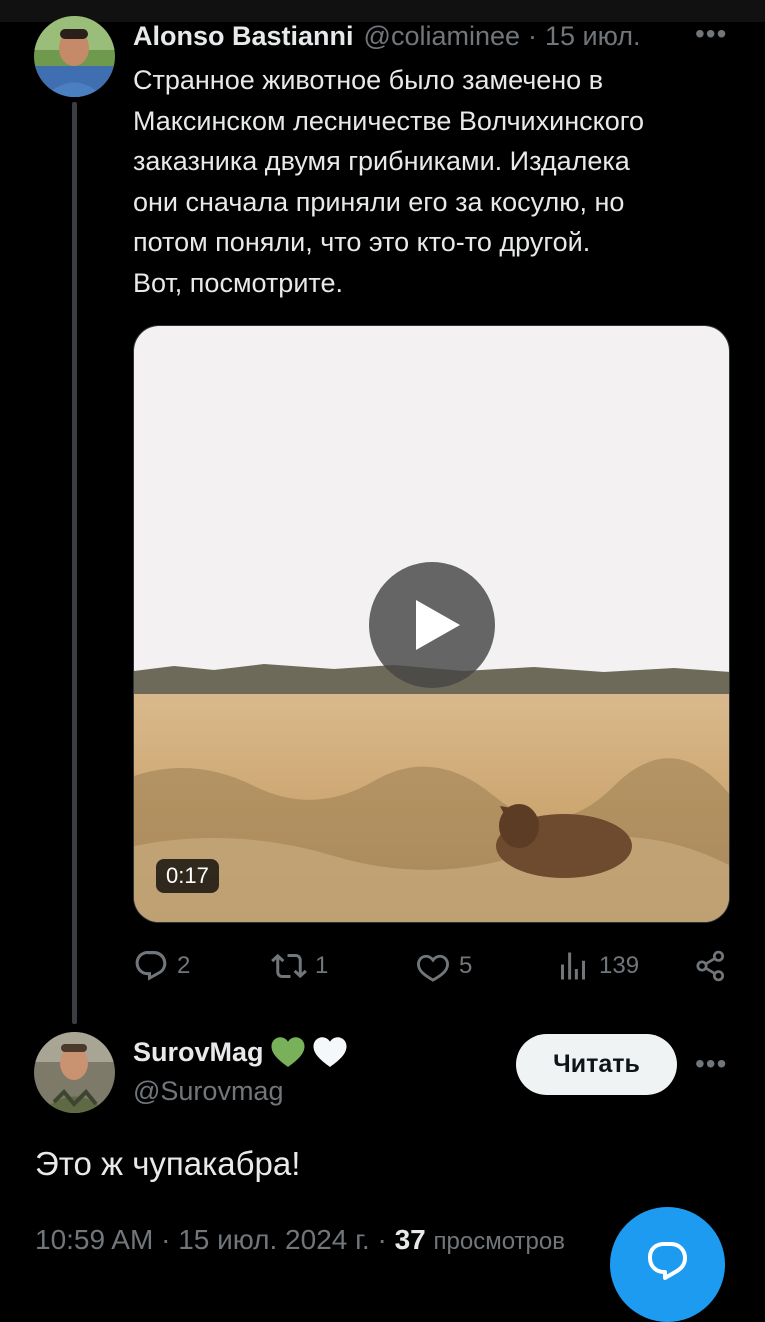 The height and width of the screenshot is (1322, 765). I want to click on post-text-line: Странное животное было замечено в, so click(368, 80).